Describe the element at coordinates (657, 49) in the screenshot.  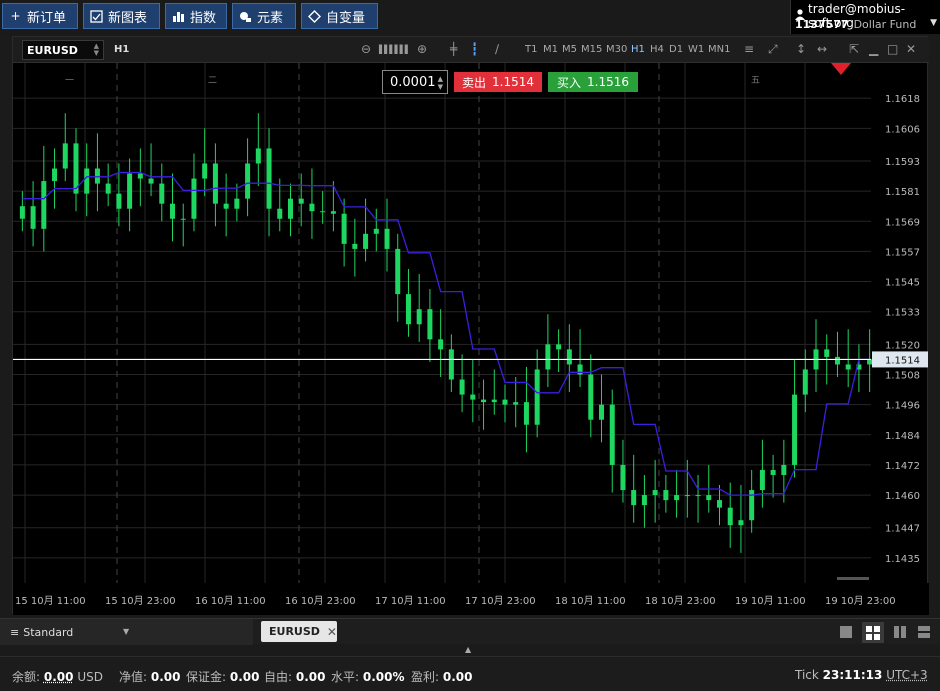
I see `tf-h4: H4` at that location.